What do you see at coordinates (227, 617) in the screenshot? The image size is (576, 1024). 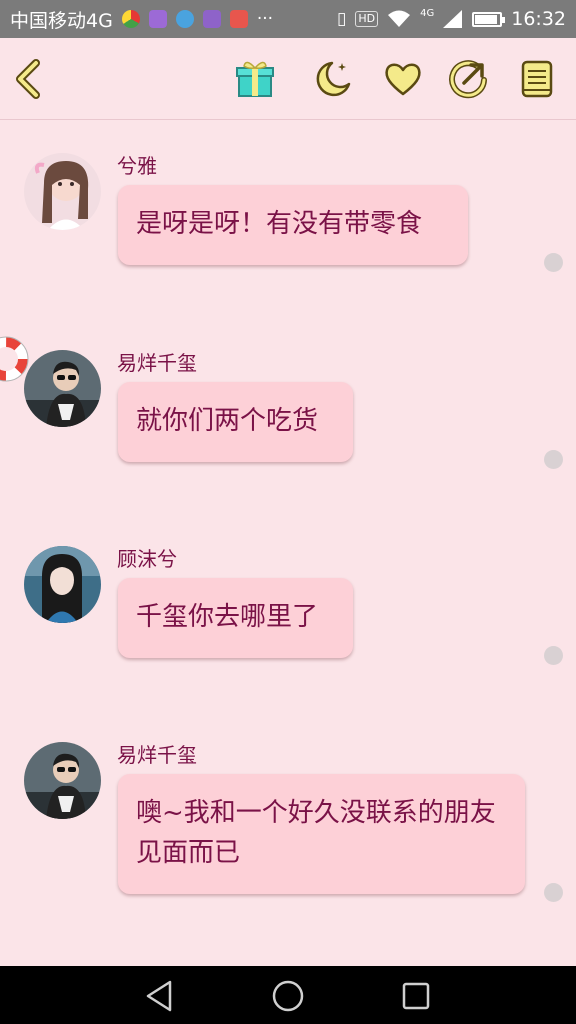 I see `message-text: 千玺你去哪里了` at bounding box center [227, 617].